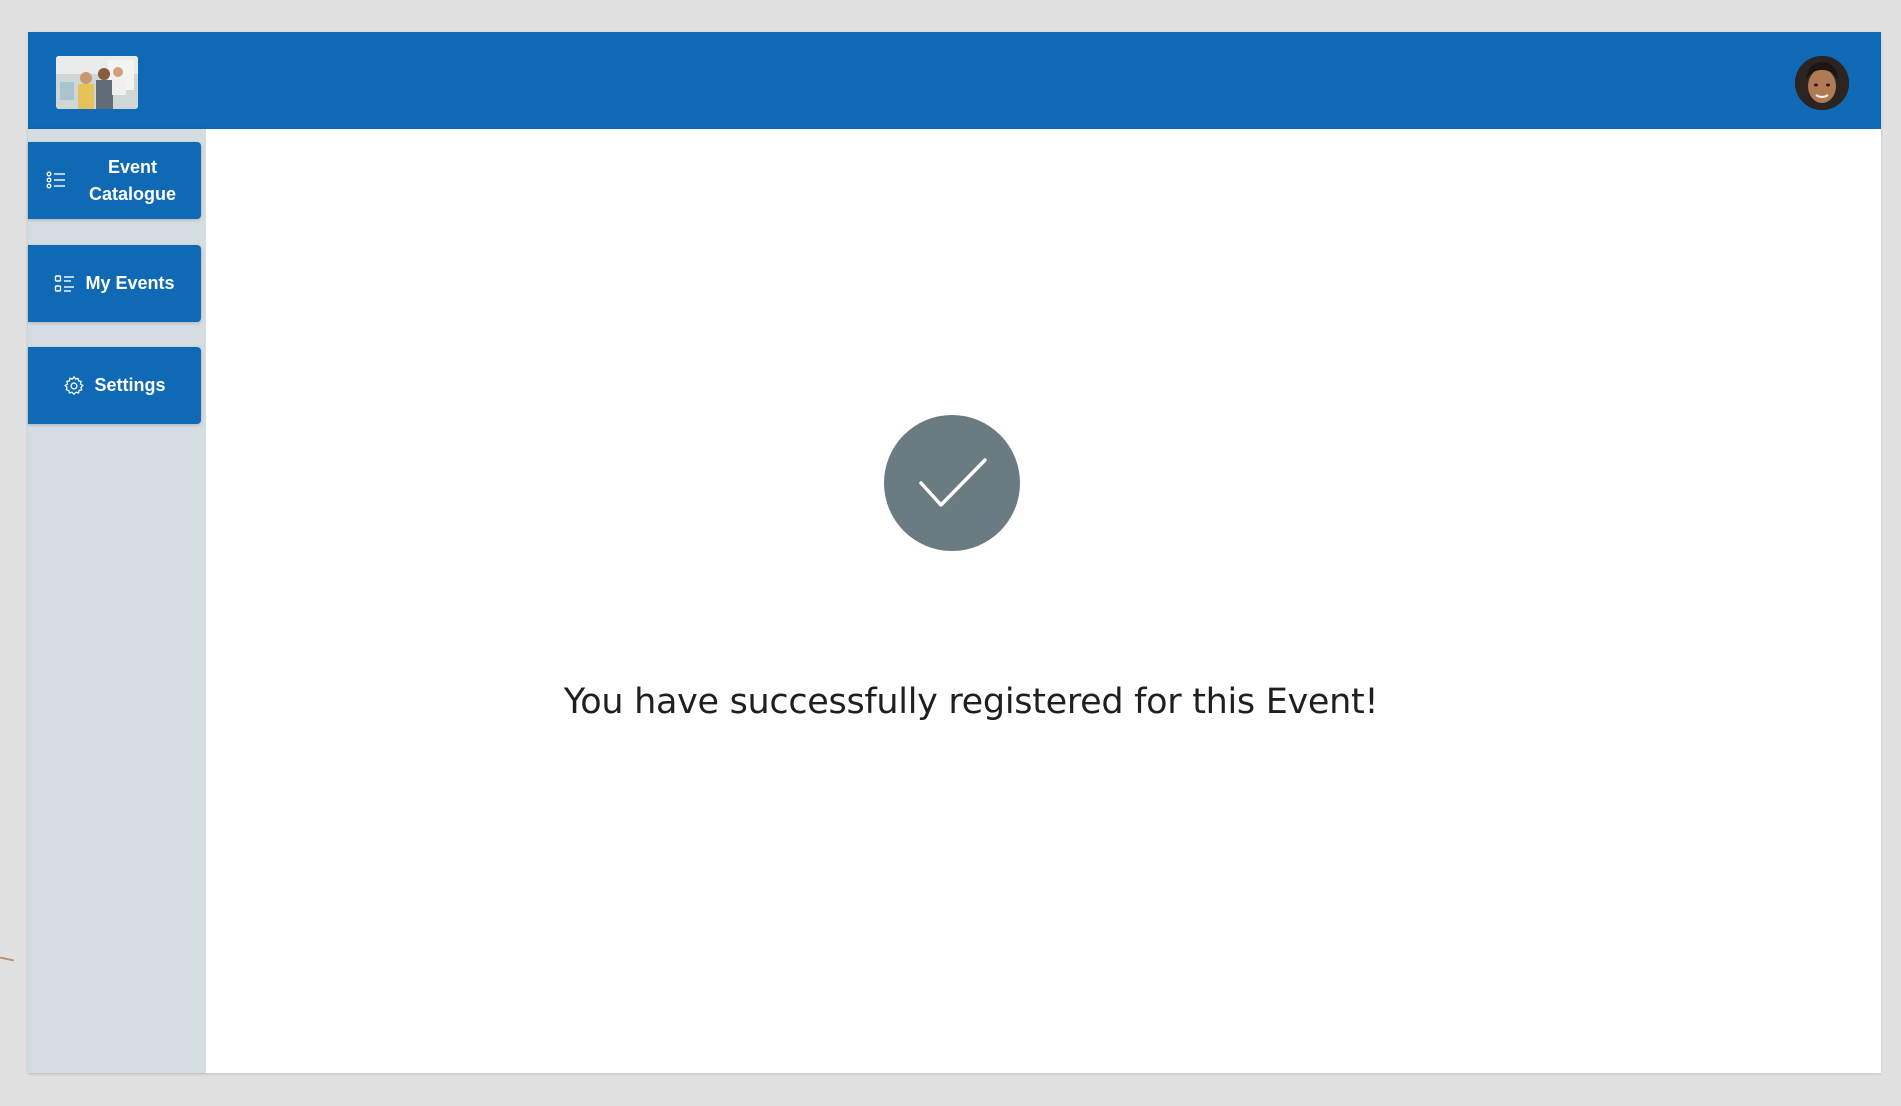 Image resolution: width=1901 pixels, height=1106 pixels. Describe the element at coordinates (954, 80) in the screenshot. I see `top-header` at that location.